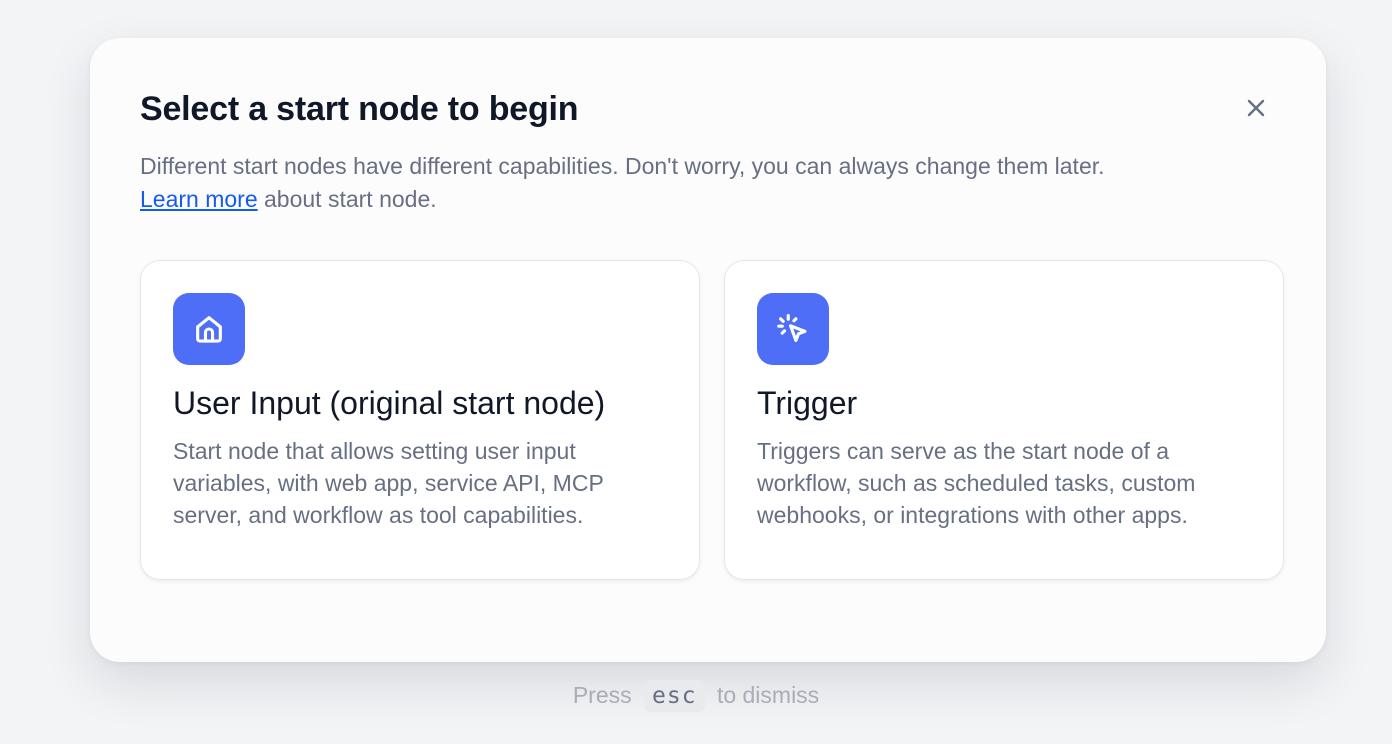 This screenshot has height=744, width=1392. I want to click on close-button, so click(1256, 108).